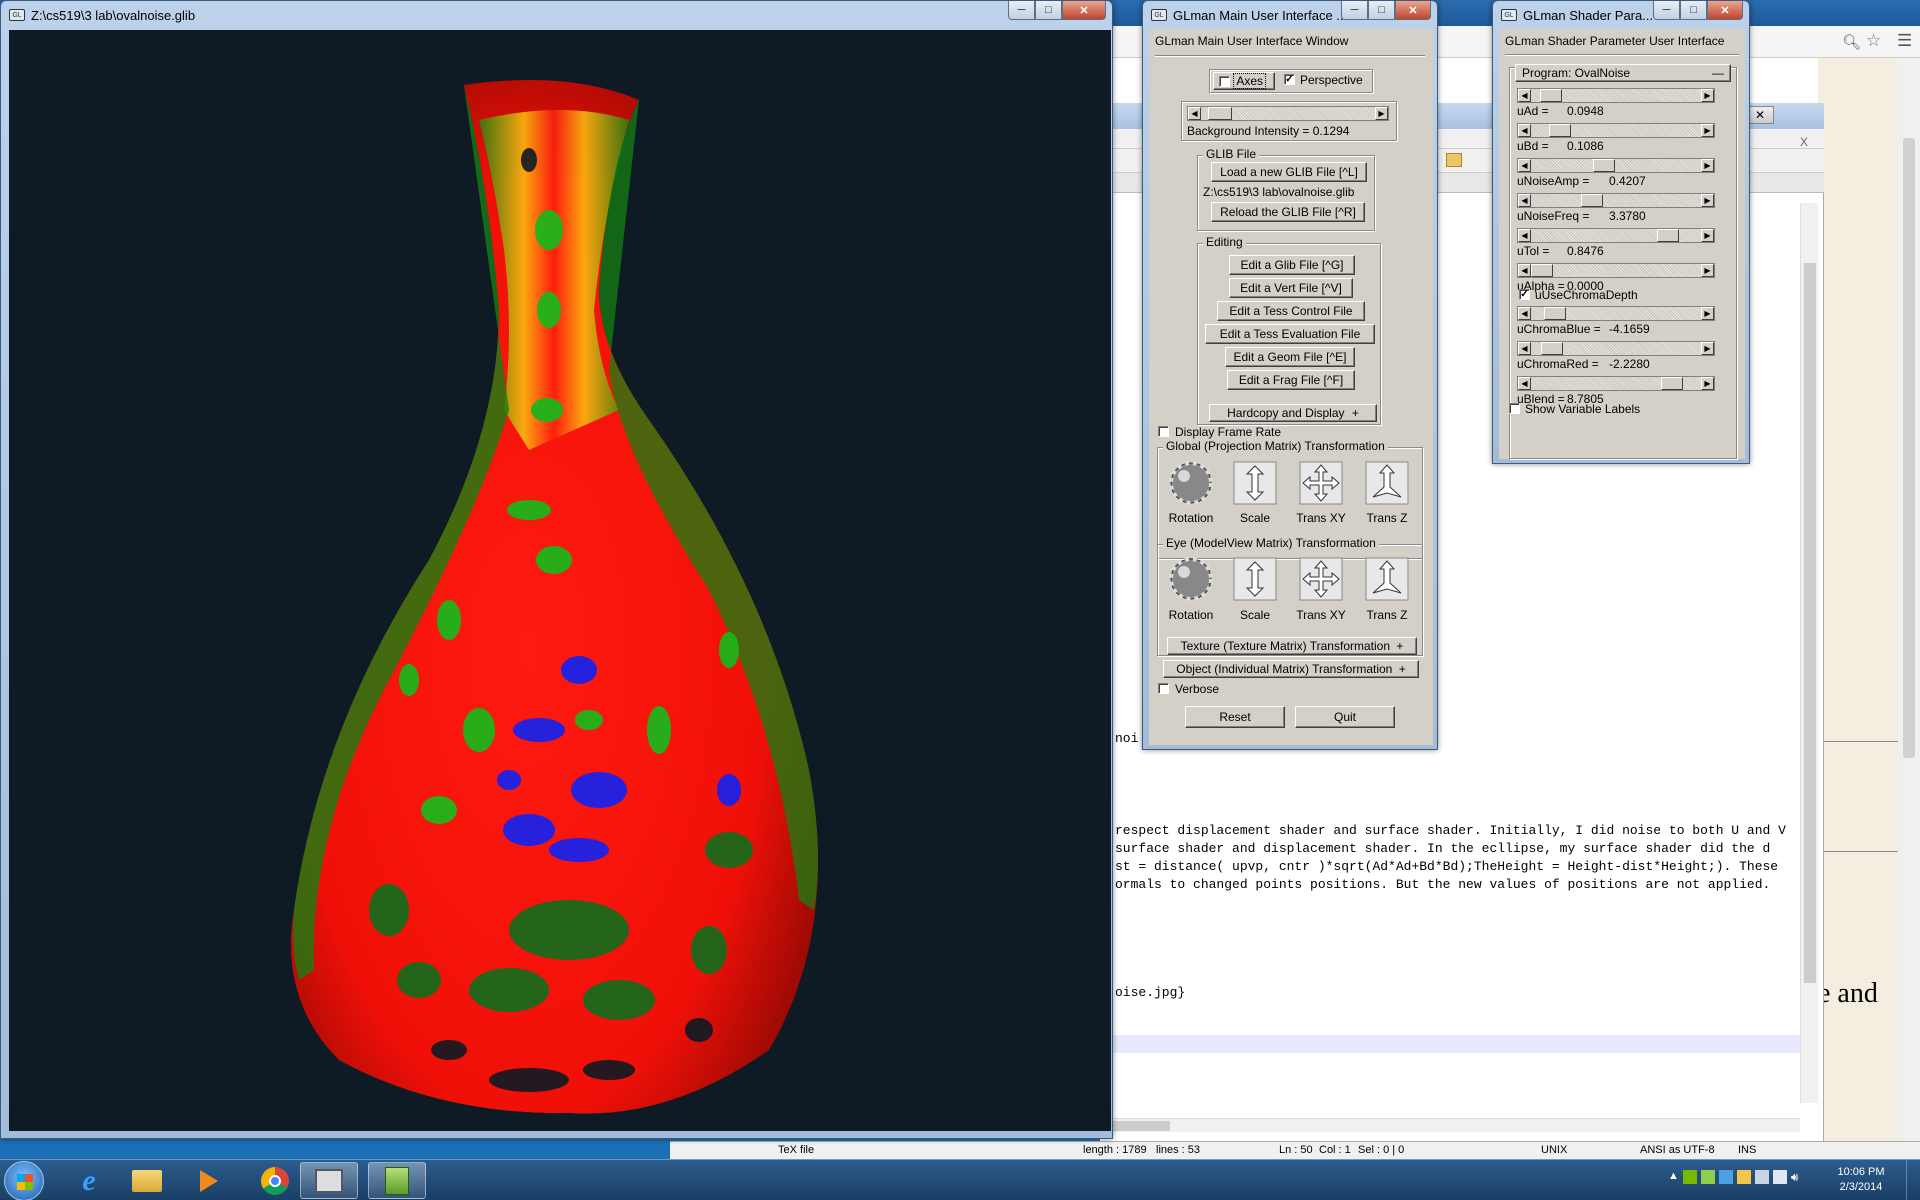 This screenshot has height=1200, width=1920. I want to click on tray-nvidia-icon, so click(1689, 1177).